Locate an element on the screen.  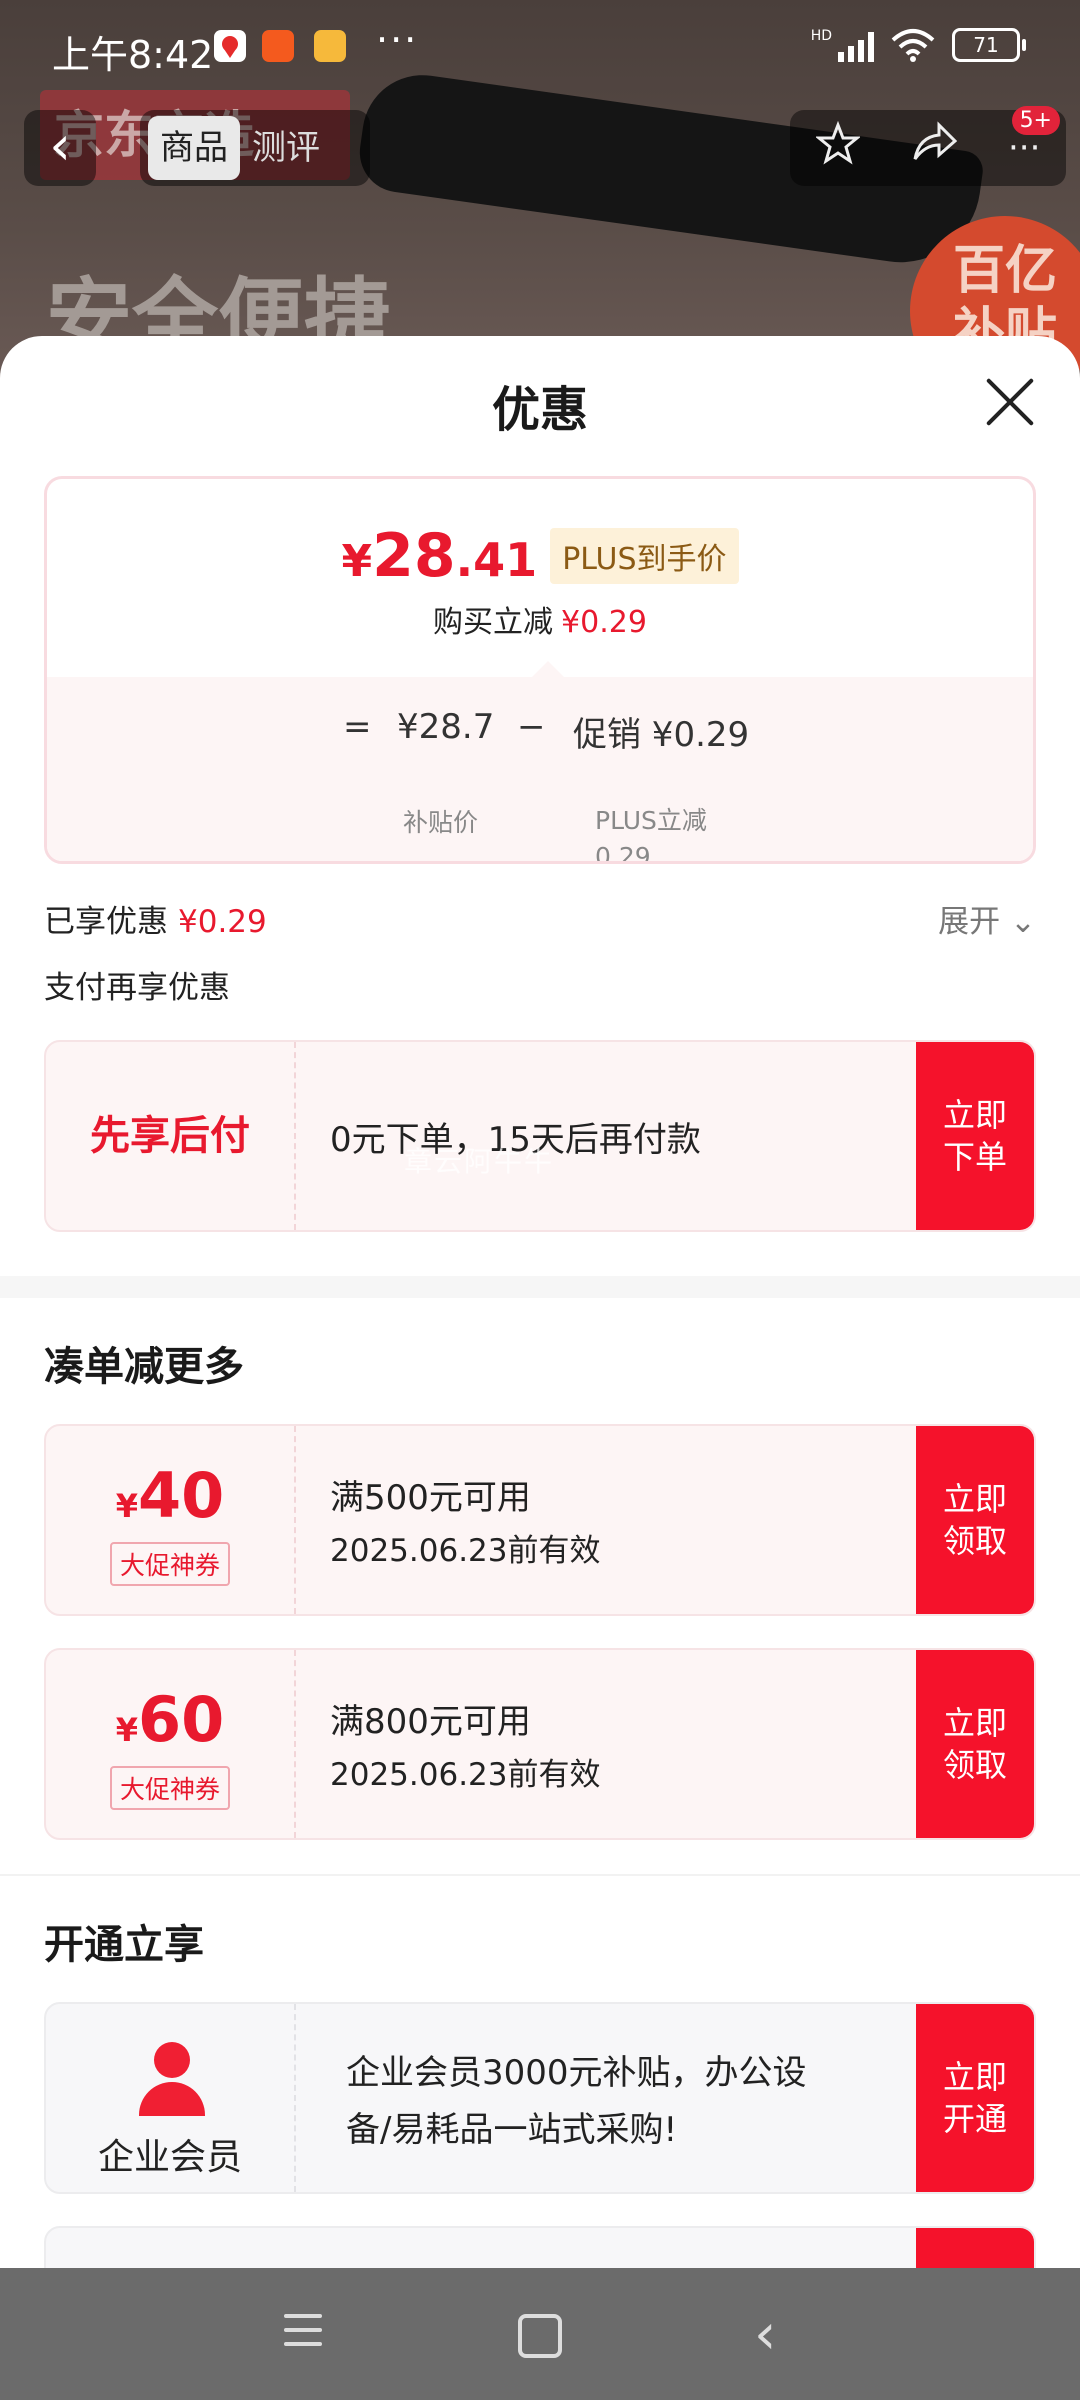
status-indicators: HD 71 is located at coordinates (918, 45).